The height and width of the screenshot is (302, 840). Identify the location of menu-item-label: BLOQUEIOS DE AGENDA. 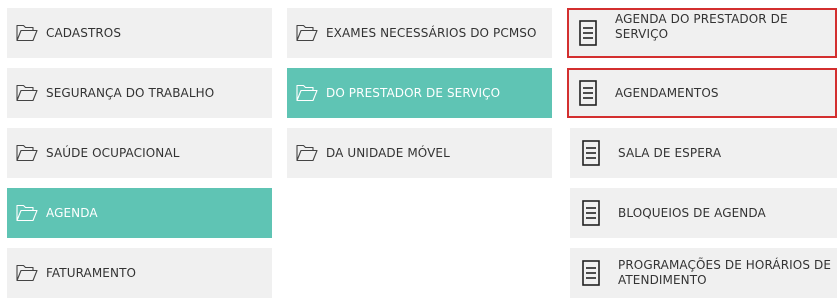
(692, 212).